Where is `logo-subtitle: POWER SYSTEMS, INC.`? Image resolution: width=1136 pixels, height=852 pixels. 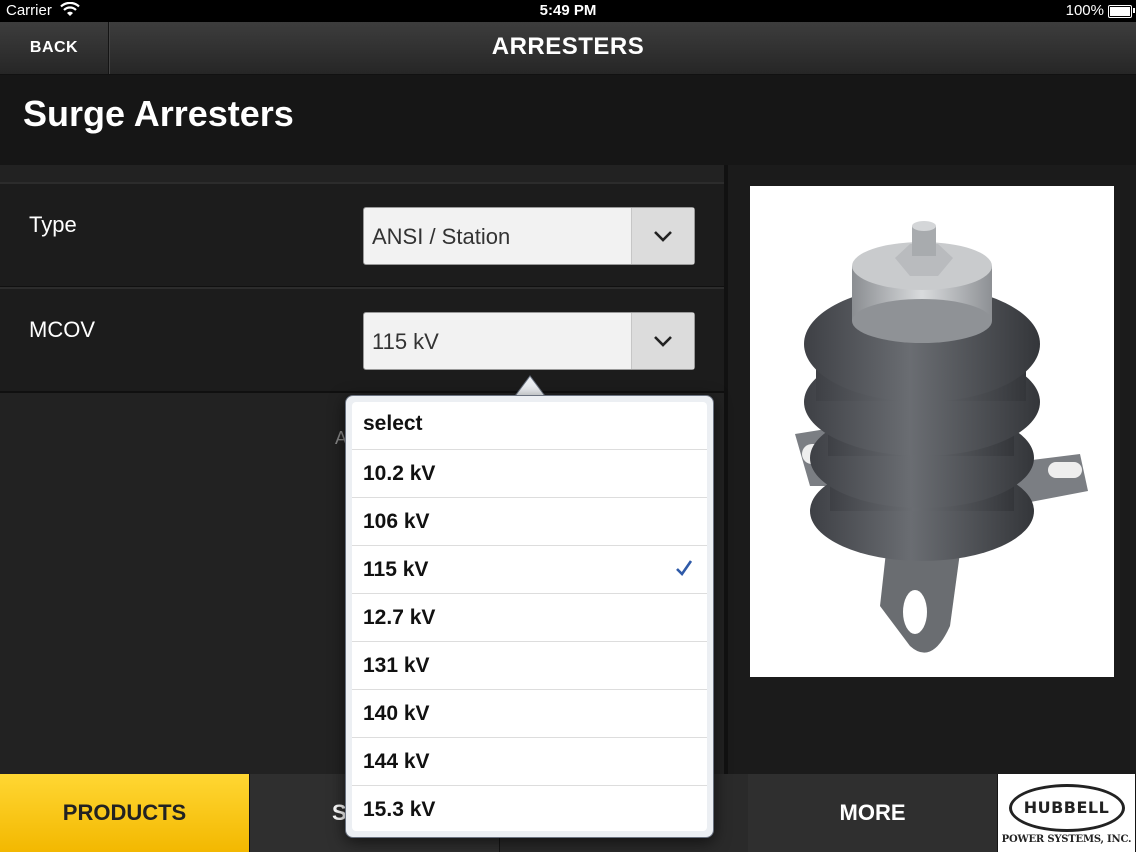
logo-subtitle: POWER SYSTEMS, INC. is located at coordinates (1066, 839).